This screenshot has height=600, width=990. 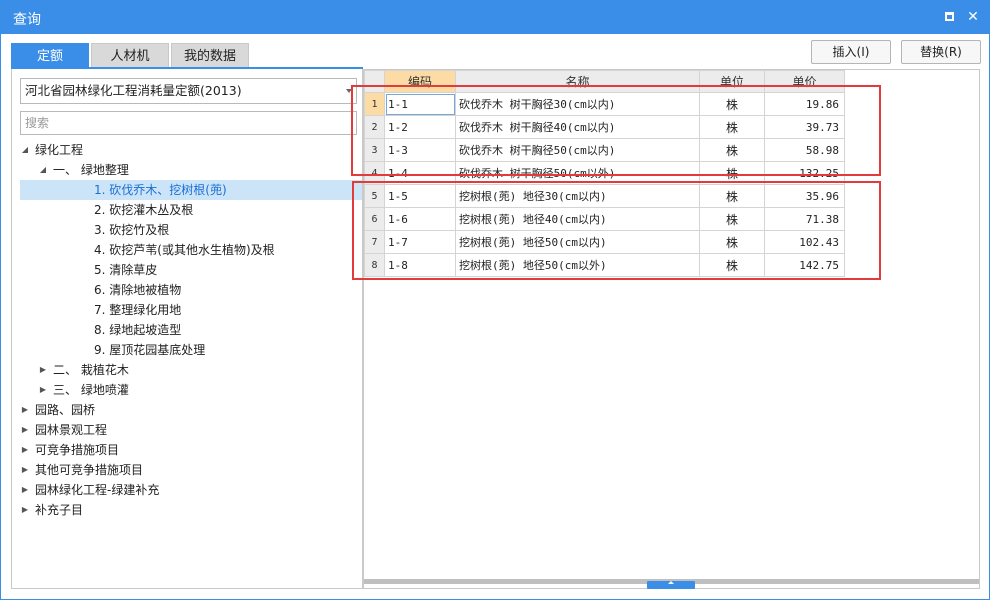 What do you see at coordinates (187, 410) in the screenshot?
I see `tree-node: ▶ 园路、园桥` at bounding box center [187, 410].